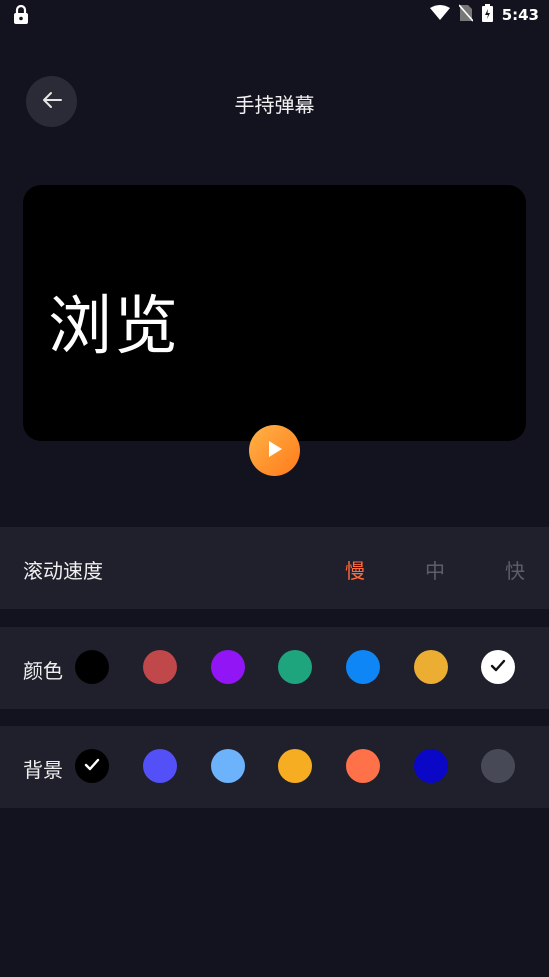  I want to click on background-label: 背景, so click(43, 770).